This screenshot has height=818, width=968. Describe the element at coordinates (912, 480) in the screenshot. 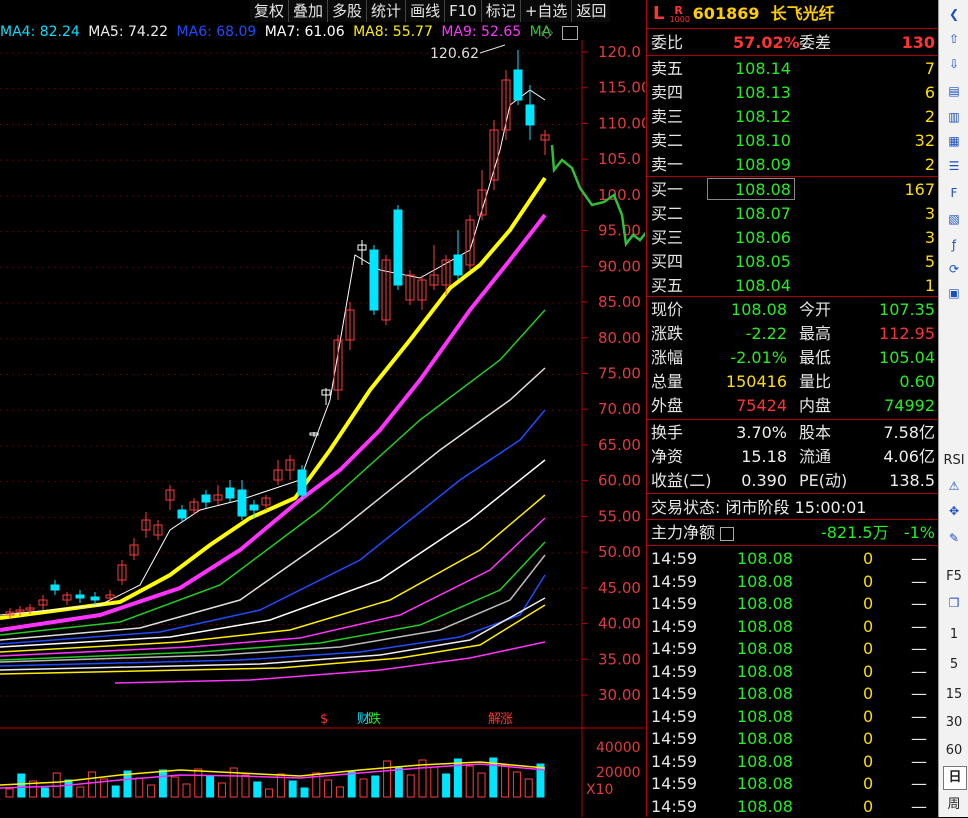

I see `finance-value: 138.5` at that location.